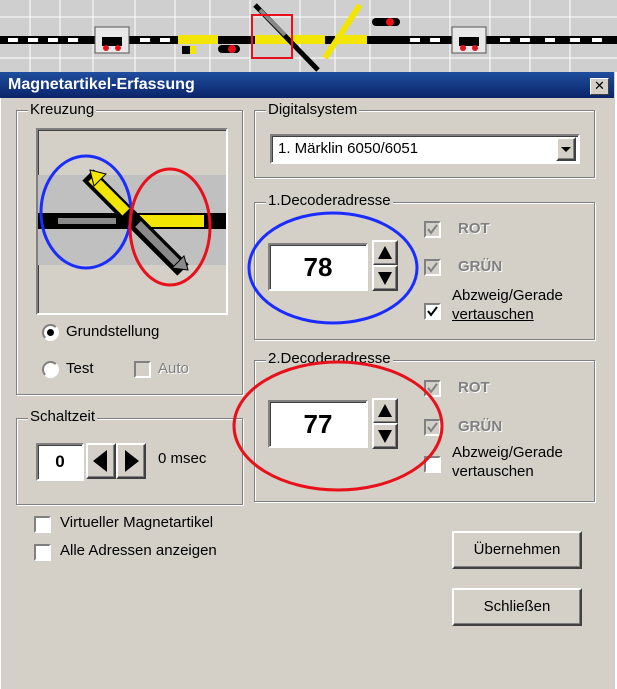 This screenshot has height=689, width=617. What do you see at coordinates (313, 109) in the screenshot?
I see `digitalsystem-label: Digitalsystem` at bounding box center [313, 109].